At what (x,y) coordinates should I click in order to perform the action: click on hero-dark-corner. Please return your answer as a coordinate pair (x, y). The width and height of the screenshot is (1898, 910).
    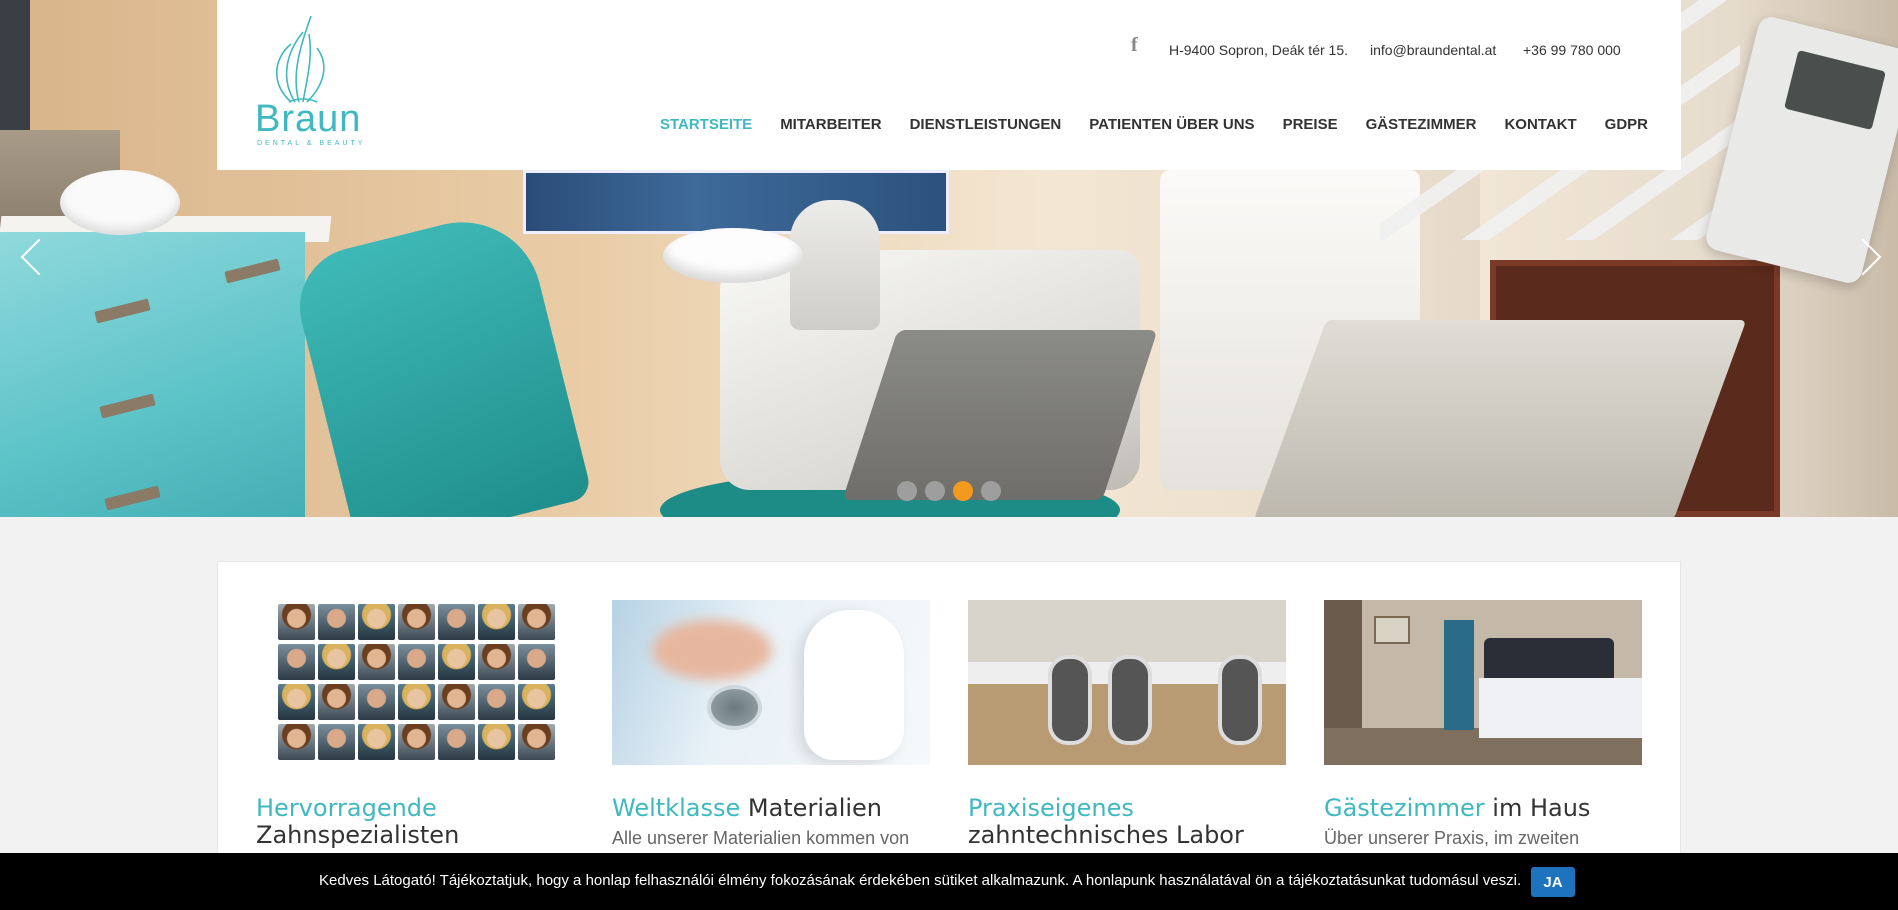
    Looking at the image, I should click on (15, 65).